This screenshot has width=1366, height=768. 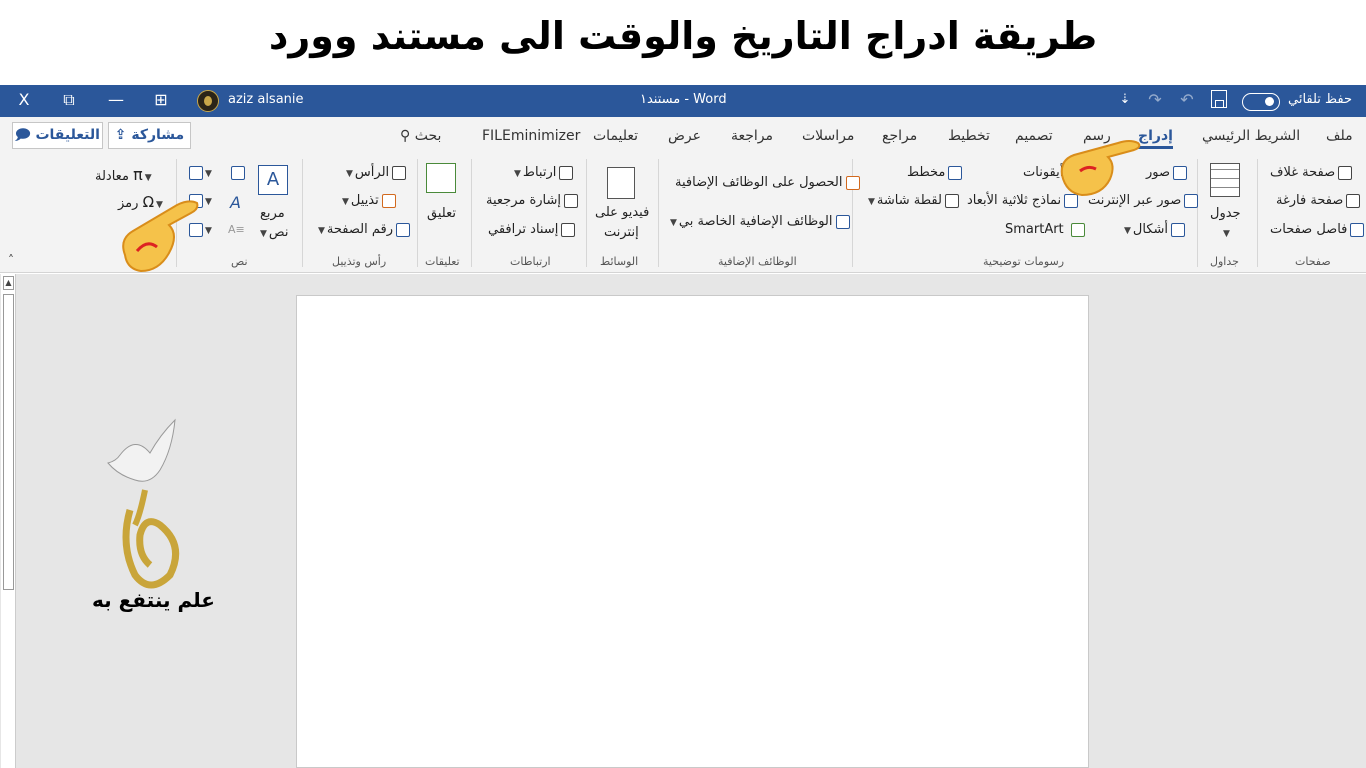 I want to click on comments-label: التعليقات, so click(x=67, y=135).